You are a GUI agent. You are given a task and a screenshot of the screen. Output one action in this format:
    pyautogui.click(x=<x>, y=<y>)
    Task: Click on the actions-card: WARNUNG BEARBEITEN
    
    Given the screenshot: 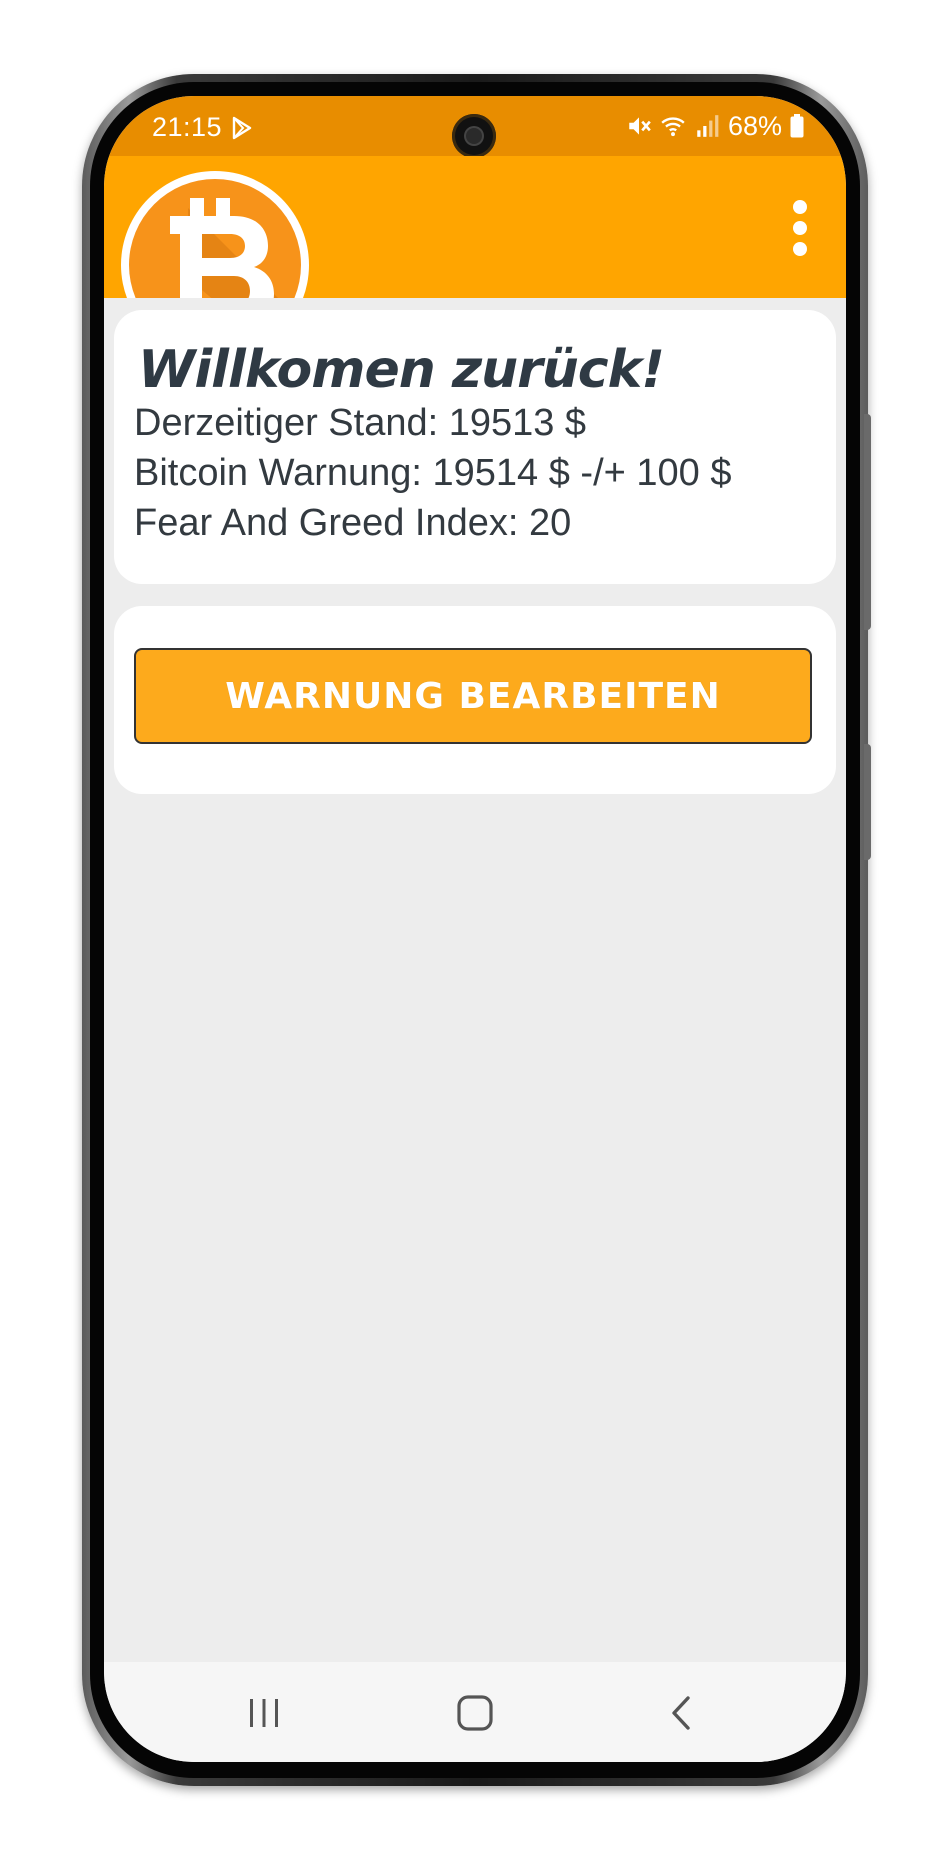 What is the action you would take?
    pyautogui.click(x=475, y=700)
    